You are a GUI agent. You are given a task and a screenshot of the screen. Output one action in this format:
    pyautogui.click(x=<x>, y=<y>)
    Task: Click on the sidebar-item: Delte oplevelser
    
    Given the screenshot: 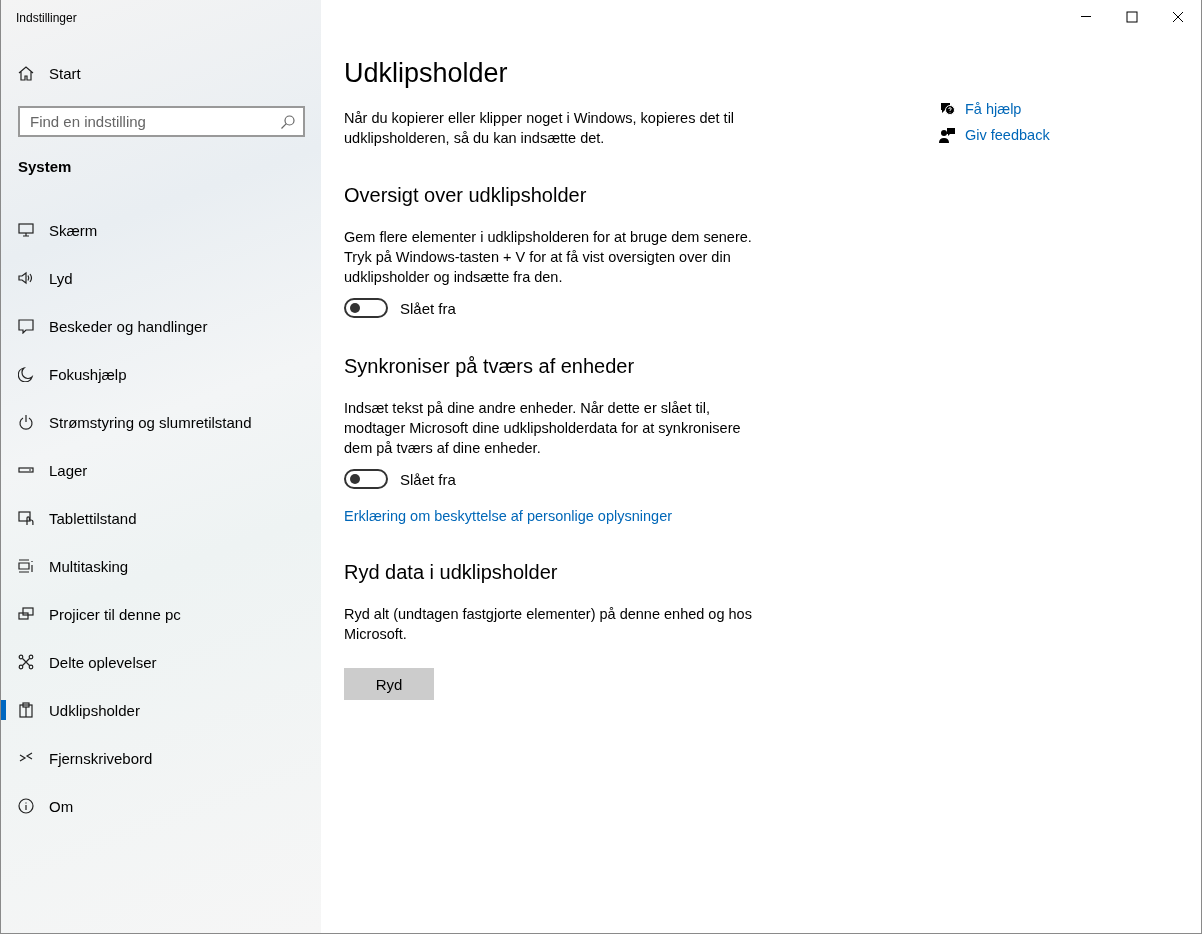 What is the action you would take?
    pyautogui.click(x=161, y=662)
    